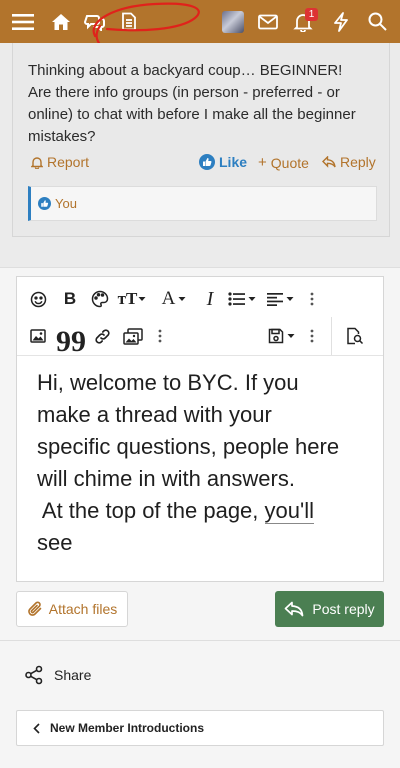 This screenshot has width=400, height=768. I want to click on palette-icon, so click(100, 299).